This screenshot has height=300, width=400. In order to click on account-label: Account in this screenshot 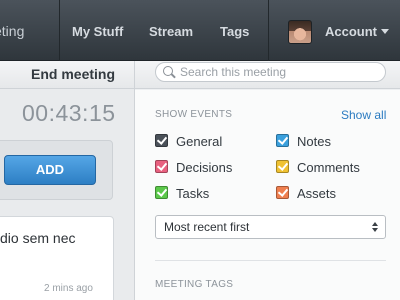, I will do `click(351, 31)`.